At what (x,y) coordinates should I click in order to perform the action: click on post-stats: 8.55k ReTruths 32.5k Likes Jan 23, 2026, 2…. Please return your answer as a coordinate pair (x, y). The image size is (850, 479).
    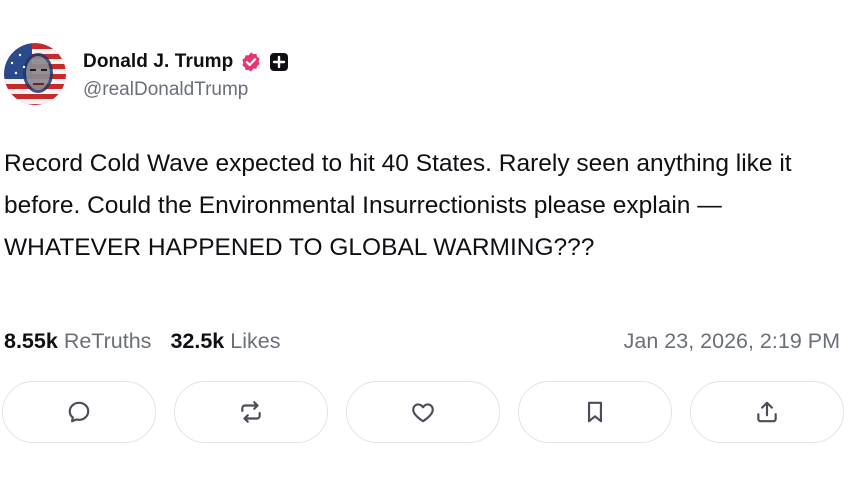
    Looking at the image, I should click on (422, 341).